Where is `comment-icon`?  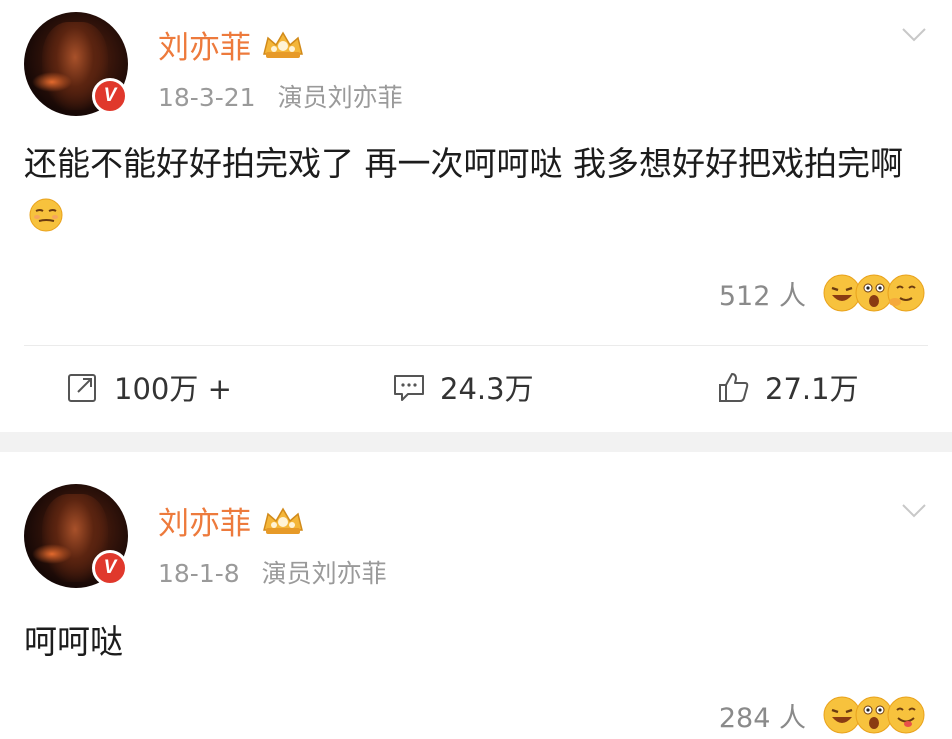
comment-icon is located at coordinates (409, 388).